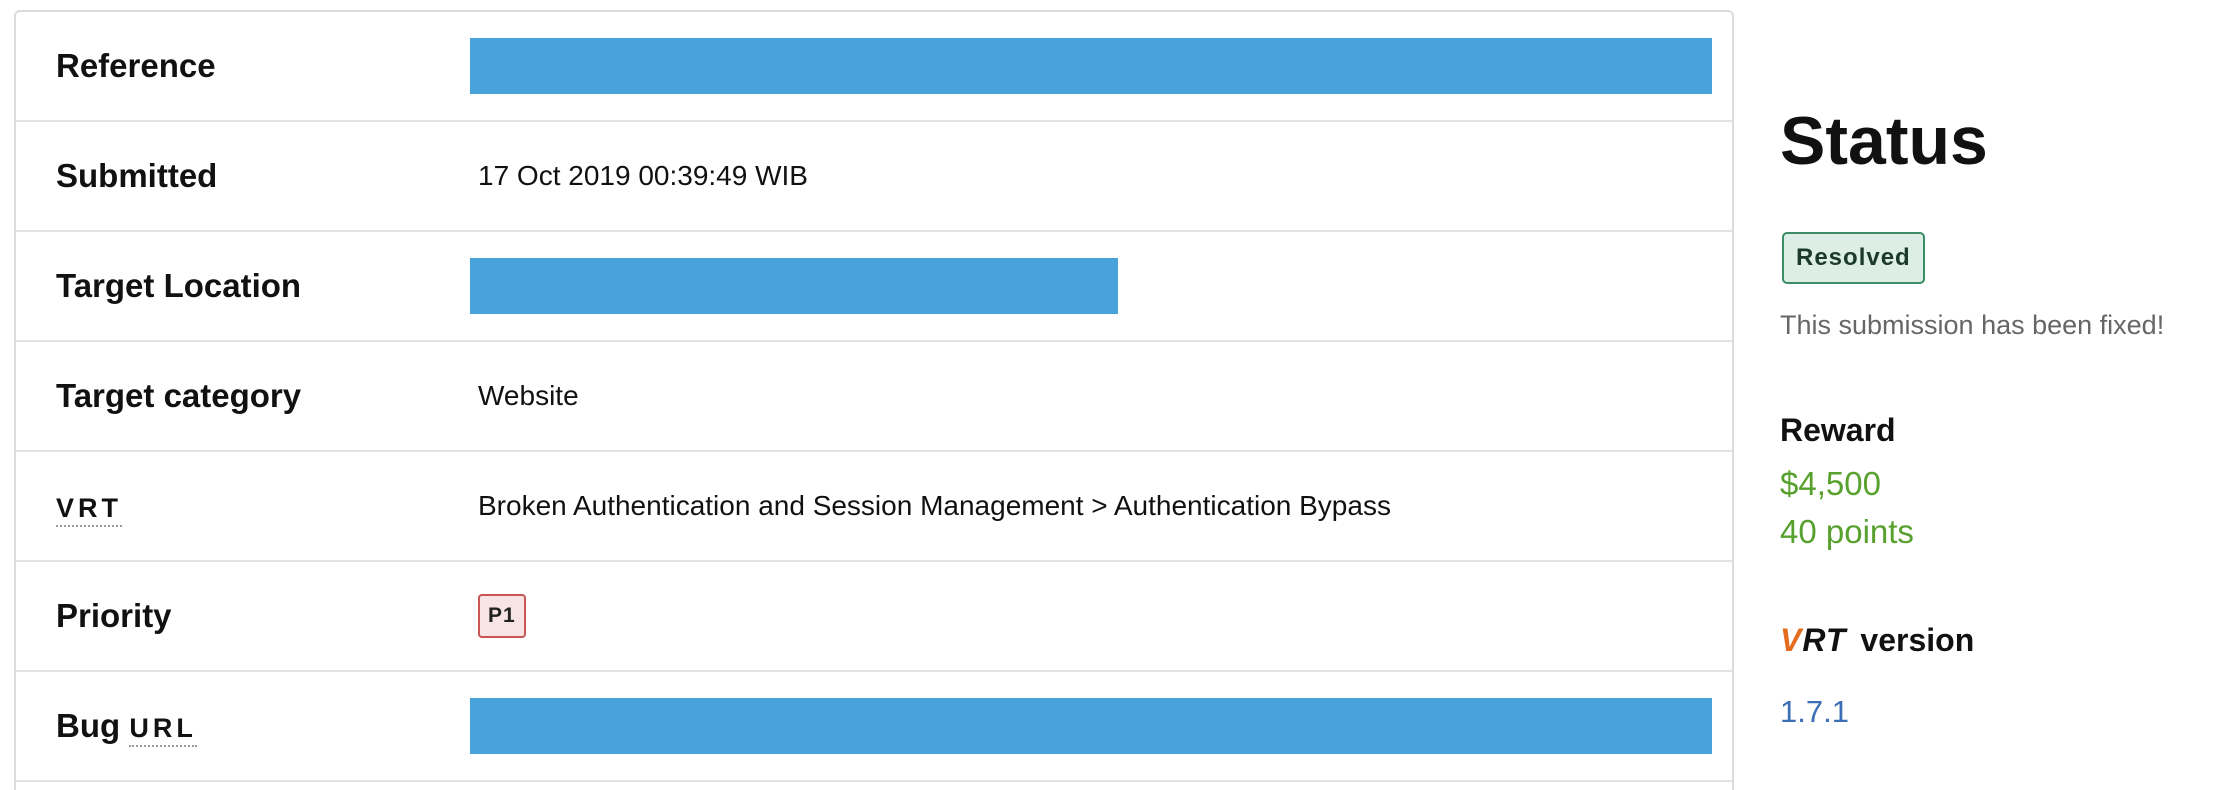 The image size is (2222, 790). I want to click on reward-amount: $4,500, so click(1830, 483).